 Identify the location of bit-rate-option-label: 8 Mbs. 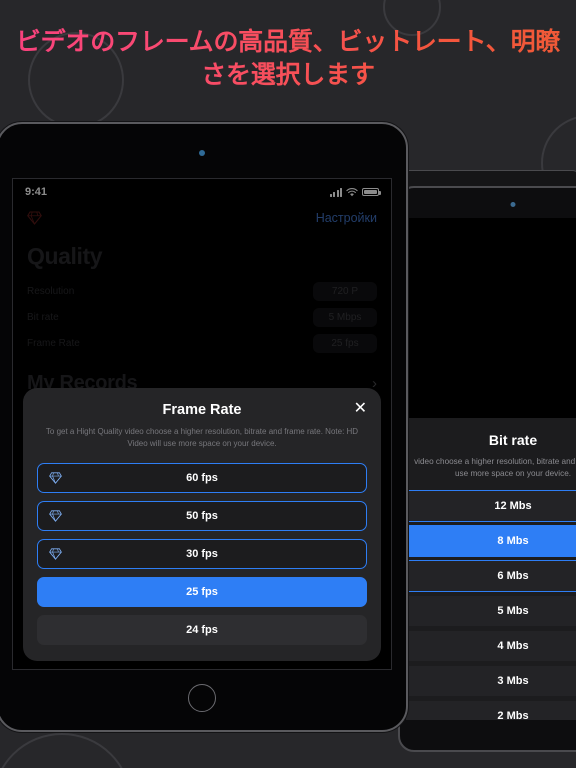
(513, 540).